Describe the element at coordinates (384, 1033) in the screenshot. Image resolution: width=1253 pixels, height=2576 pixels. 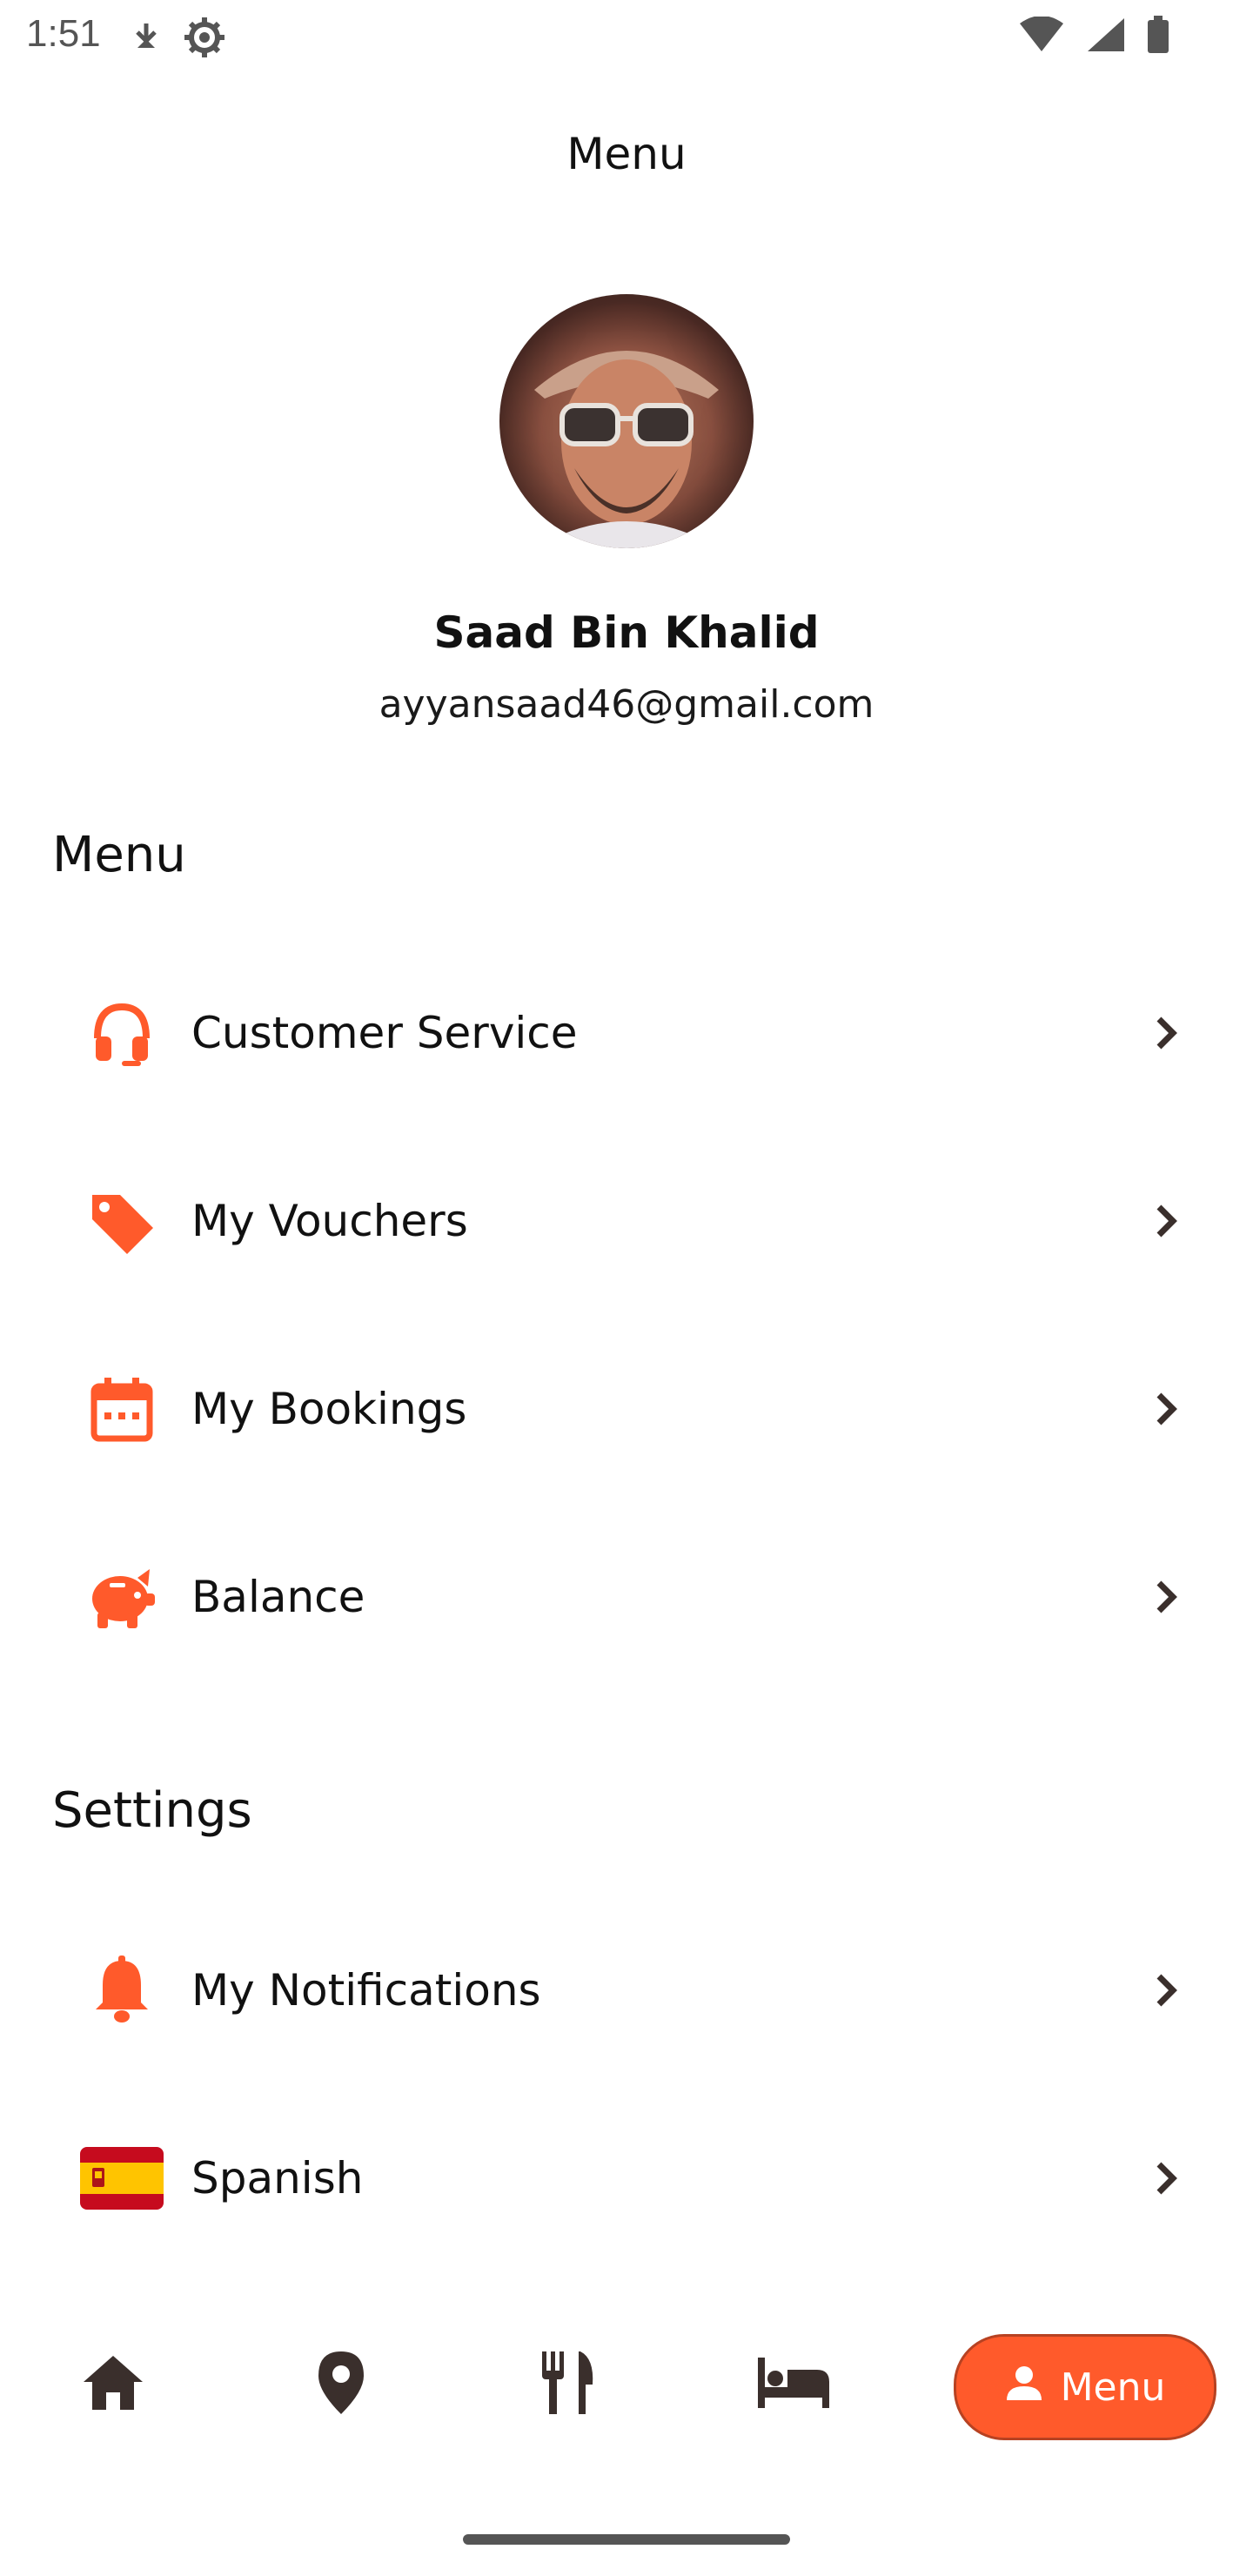
I see `menu-item-label: Customer Service` at that location.